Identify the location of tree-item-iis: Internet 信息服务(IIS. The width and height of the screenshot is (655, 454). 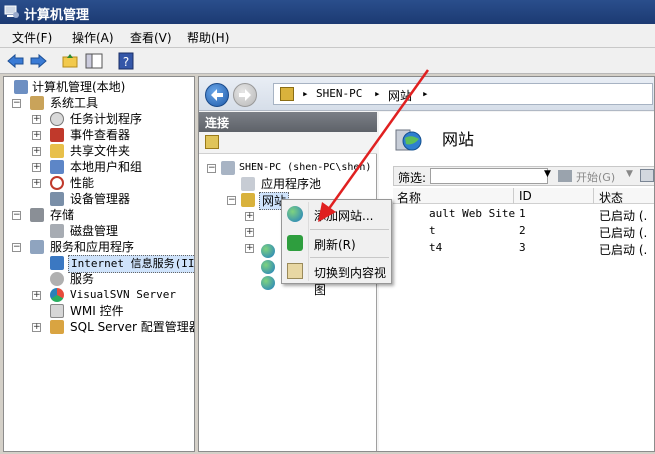
(101, 264).